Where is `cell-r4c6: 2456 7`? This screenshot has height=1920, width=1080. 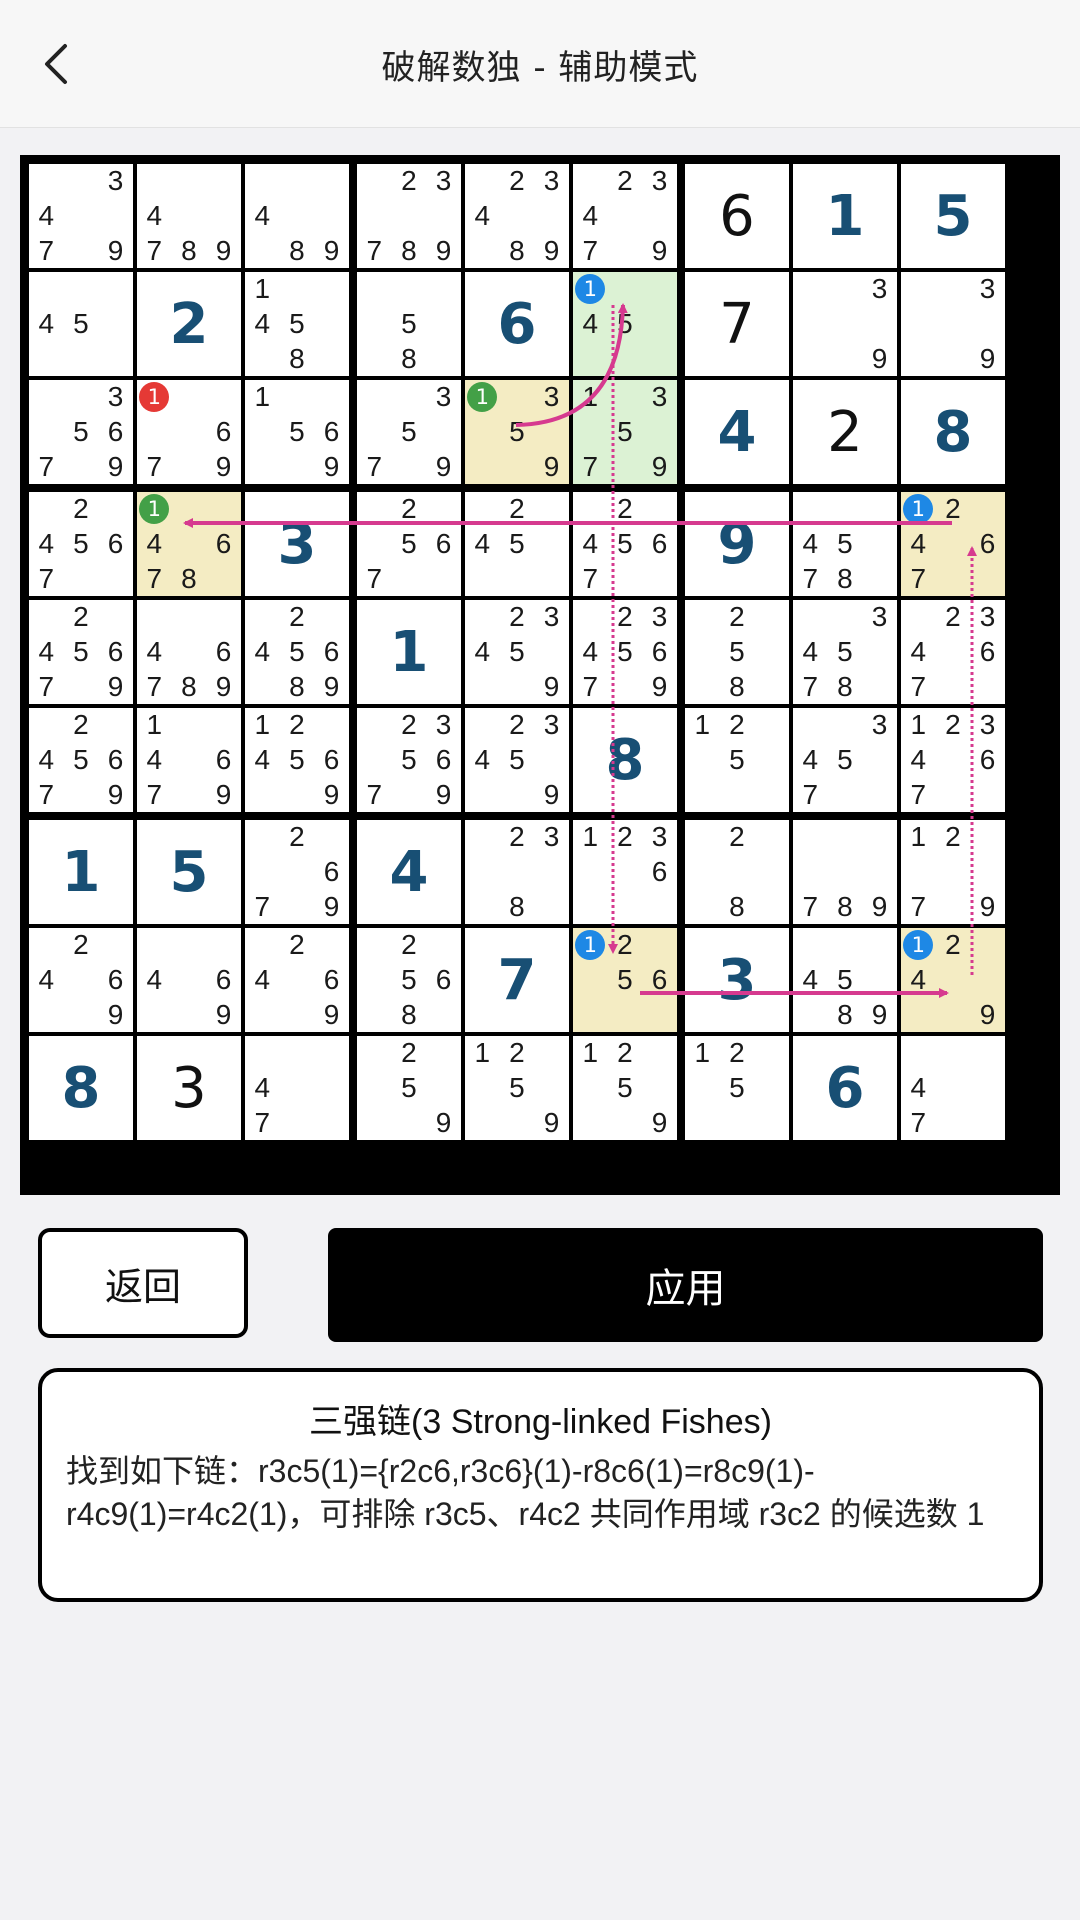
cell-r4c6: 2456 7 is located at coordinates (625, 544).